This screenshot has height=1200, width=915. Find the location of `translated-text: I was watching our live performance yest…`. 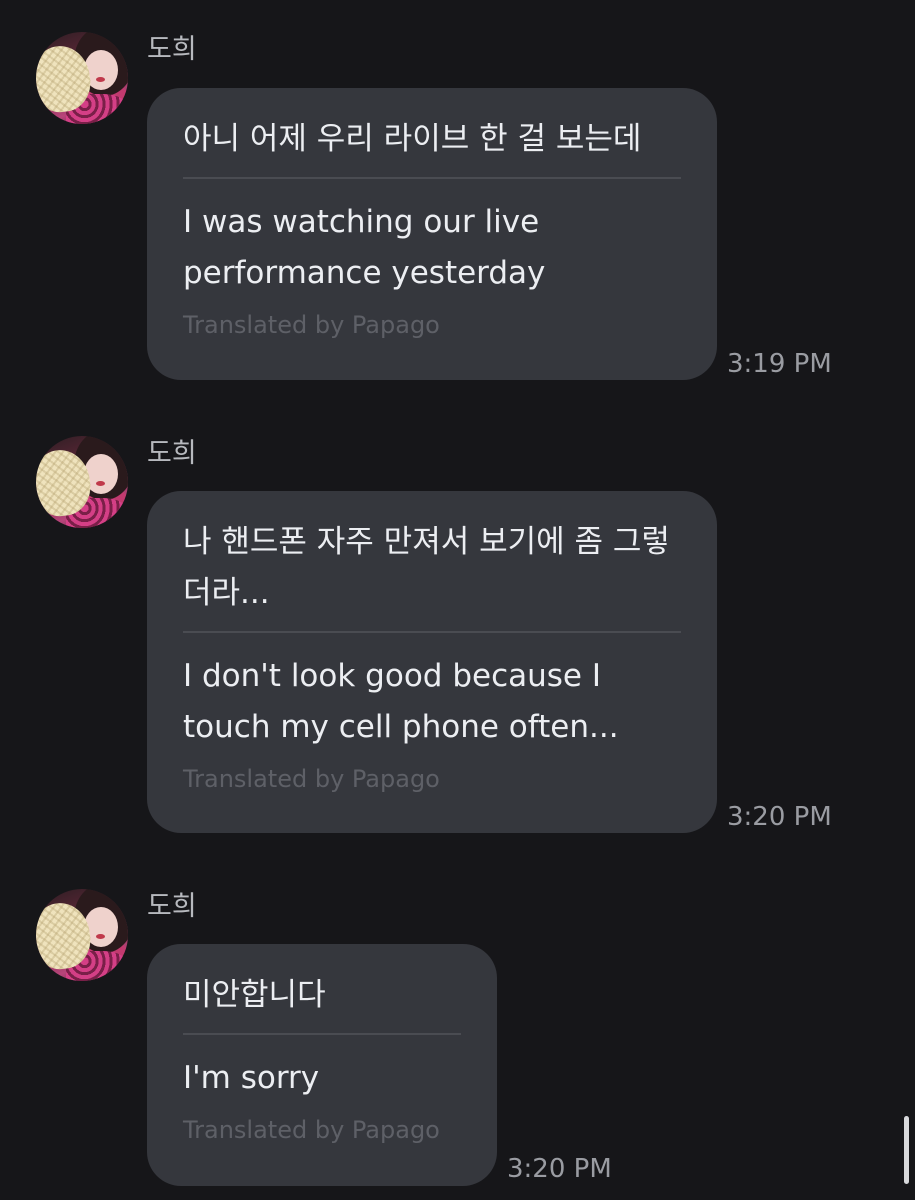

translated-text: I was watching our live performance yest… is located at coordinates (364, 247).